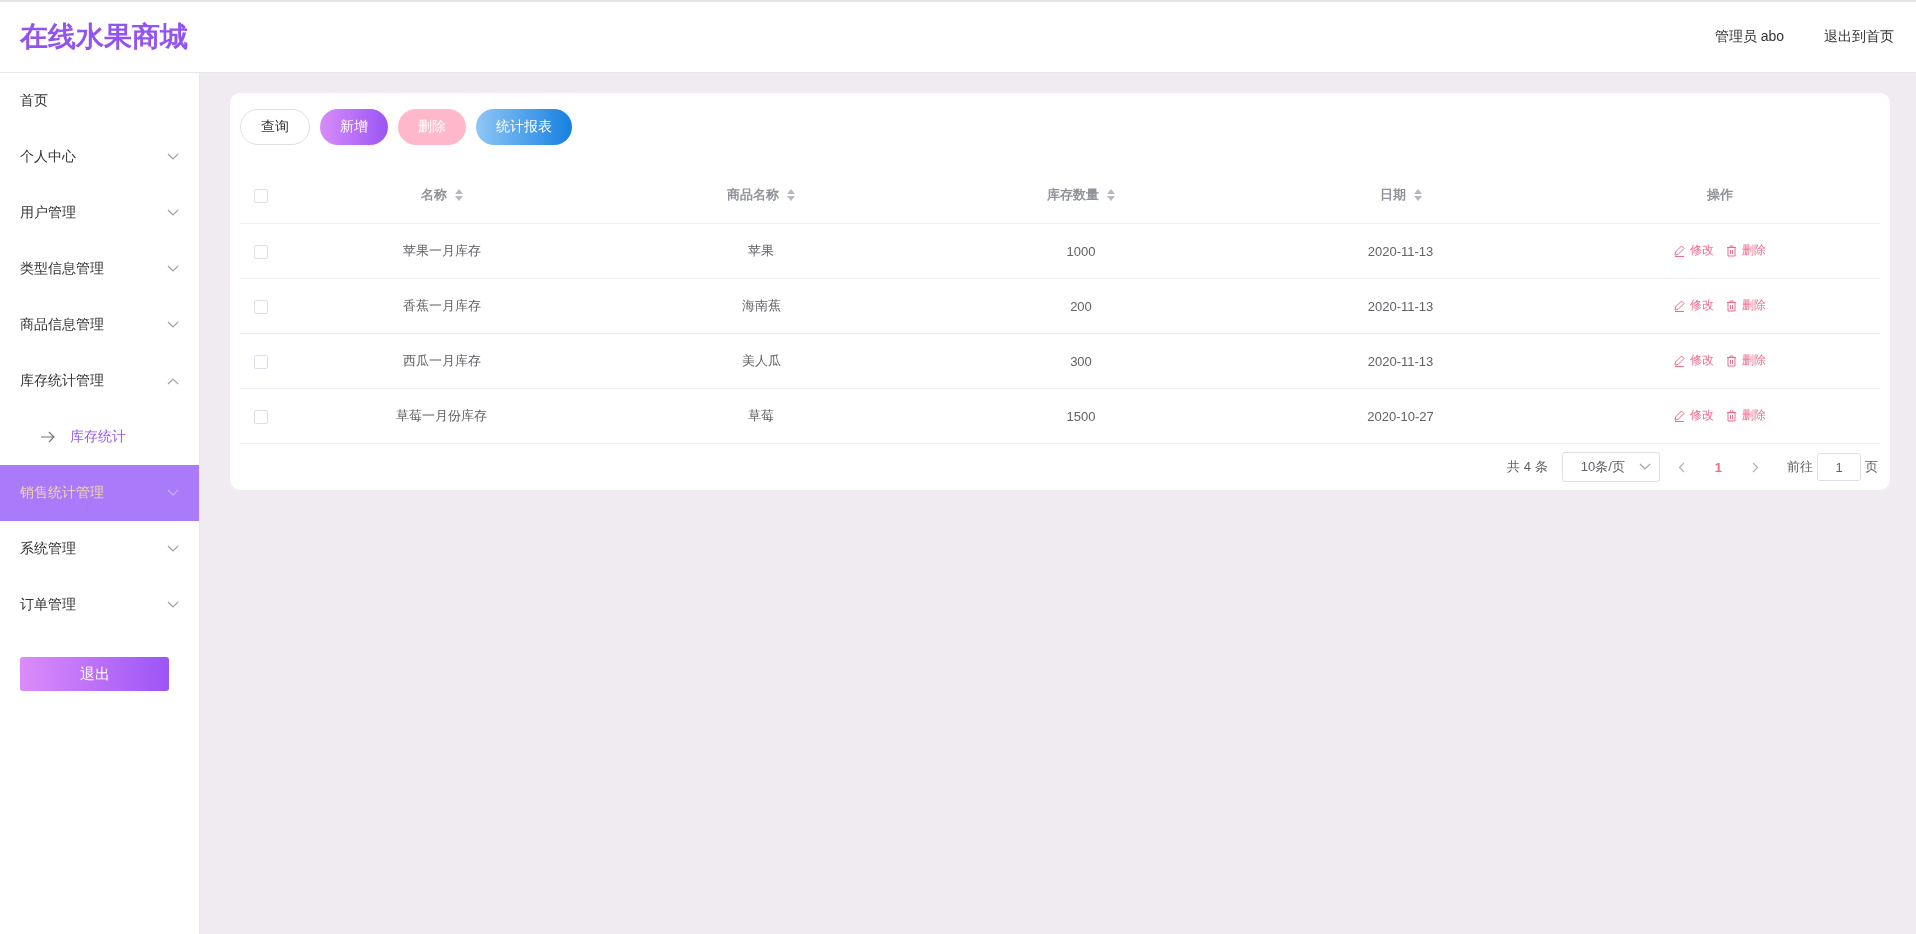 This screenshot has height=934, width=1916. I want to click on table-cell: 香蕉一月库存, so click(441, 305).